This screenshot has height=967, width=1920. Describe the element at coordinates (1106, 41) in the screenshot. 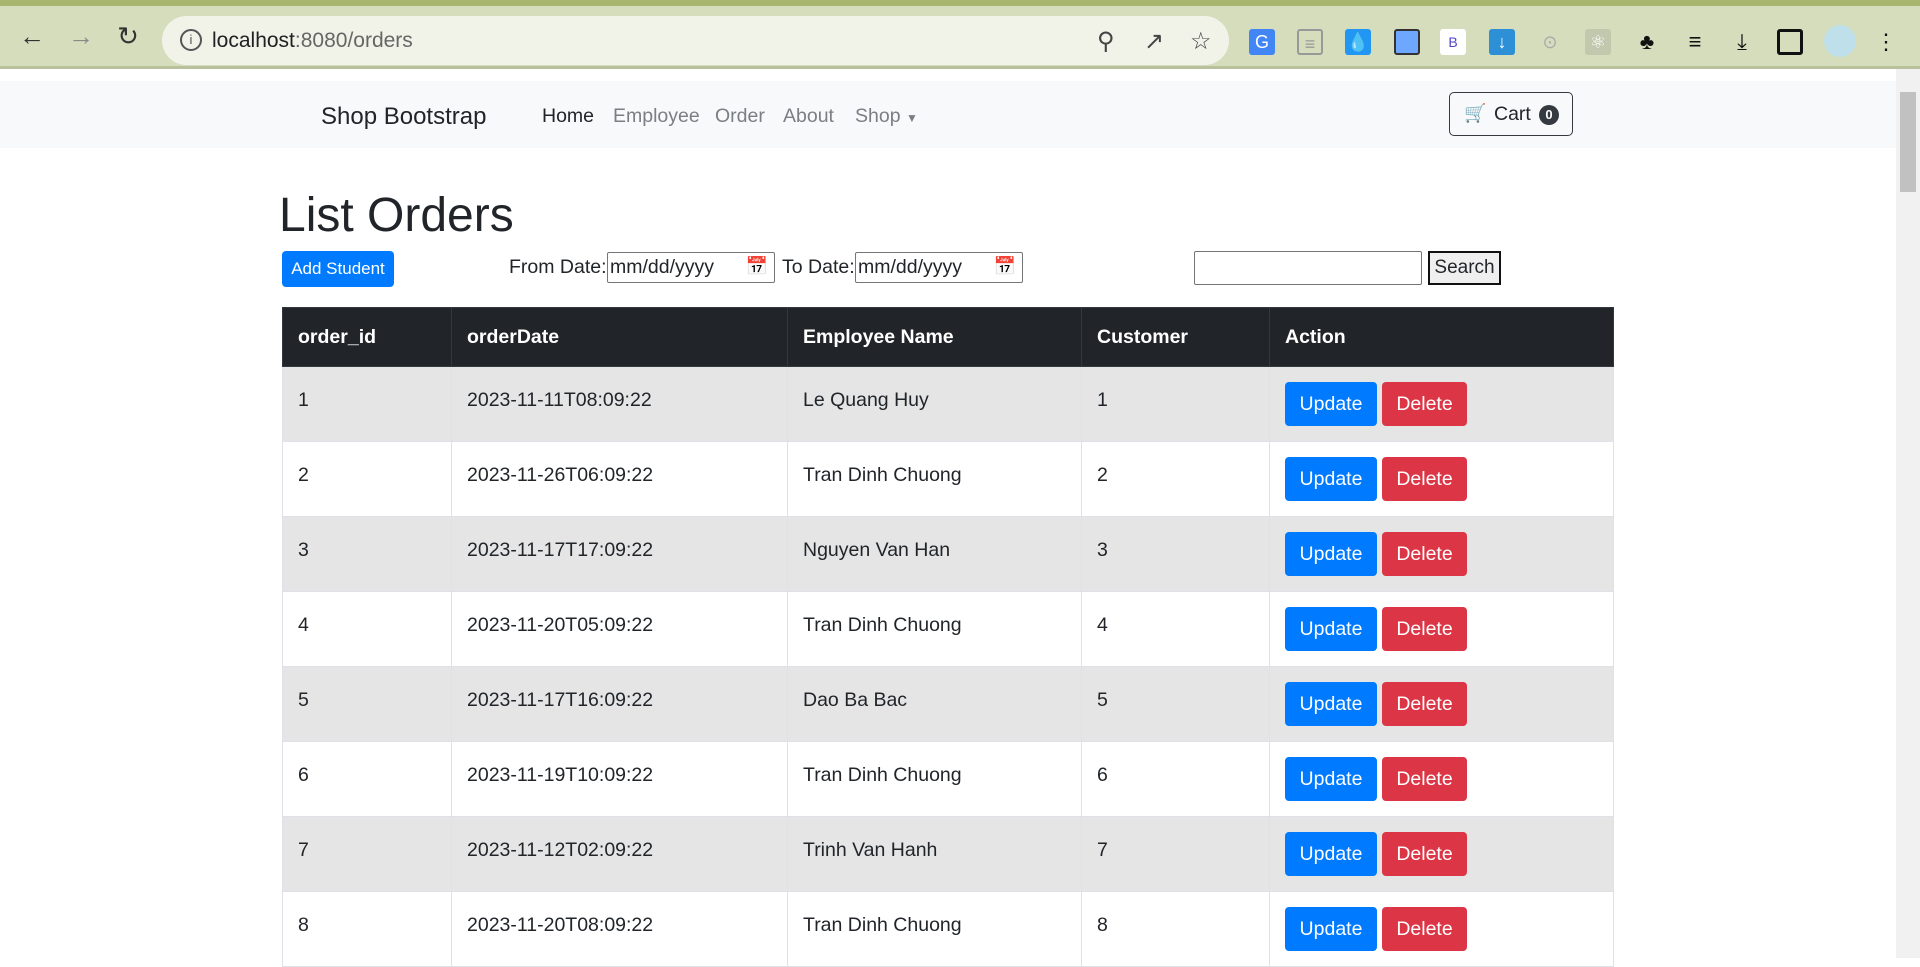

I see `zoom-icon: ⚲` at that location.